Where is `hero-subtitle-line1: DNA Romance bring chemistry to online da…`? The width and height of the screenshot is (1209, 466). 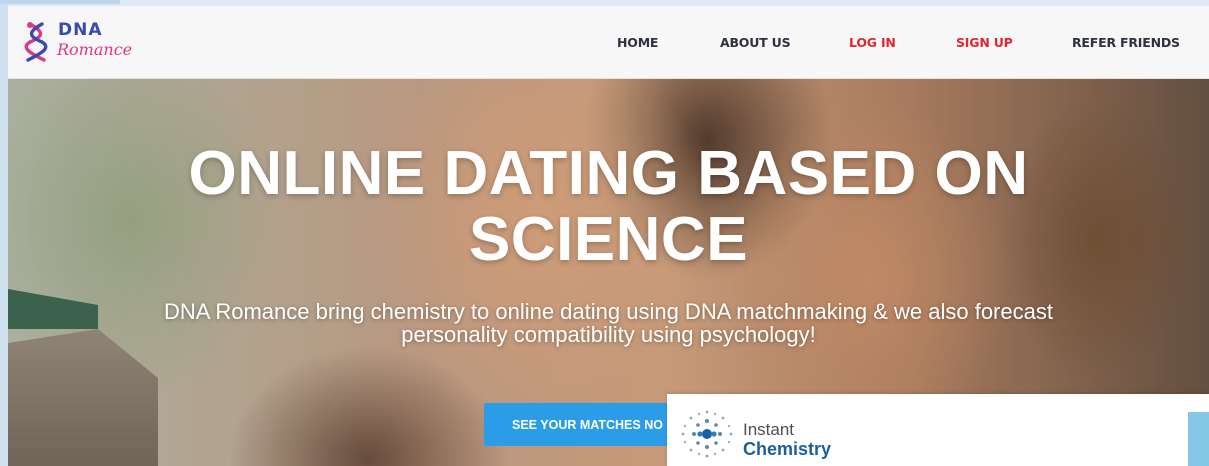 hero-subtitle-line1: DNA Romance bring chemistry to online da… is located at coordinates (608, 311).